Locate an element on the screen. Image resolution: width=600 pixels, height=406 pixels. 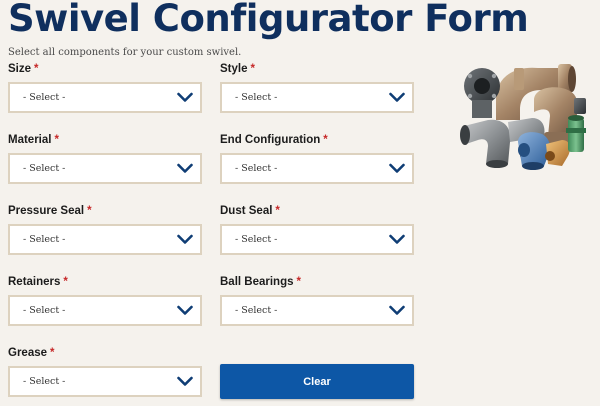
size-label: Size * is located at coordinates (23, 69).